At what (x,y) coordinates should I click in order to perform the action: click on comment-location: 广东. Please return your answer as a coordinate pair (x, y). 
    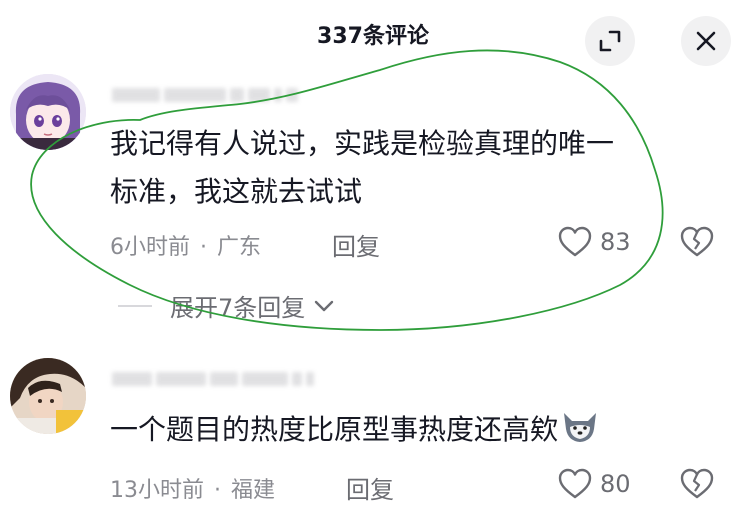
    Looking at the image, I should click on (239, 247).